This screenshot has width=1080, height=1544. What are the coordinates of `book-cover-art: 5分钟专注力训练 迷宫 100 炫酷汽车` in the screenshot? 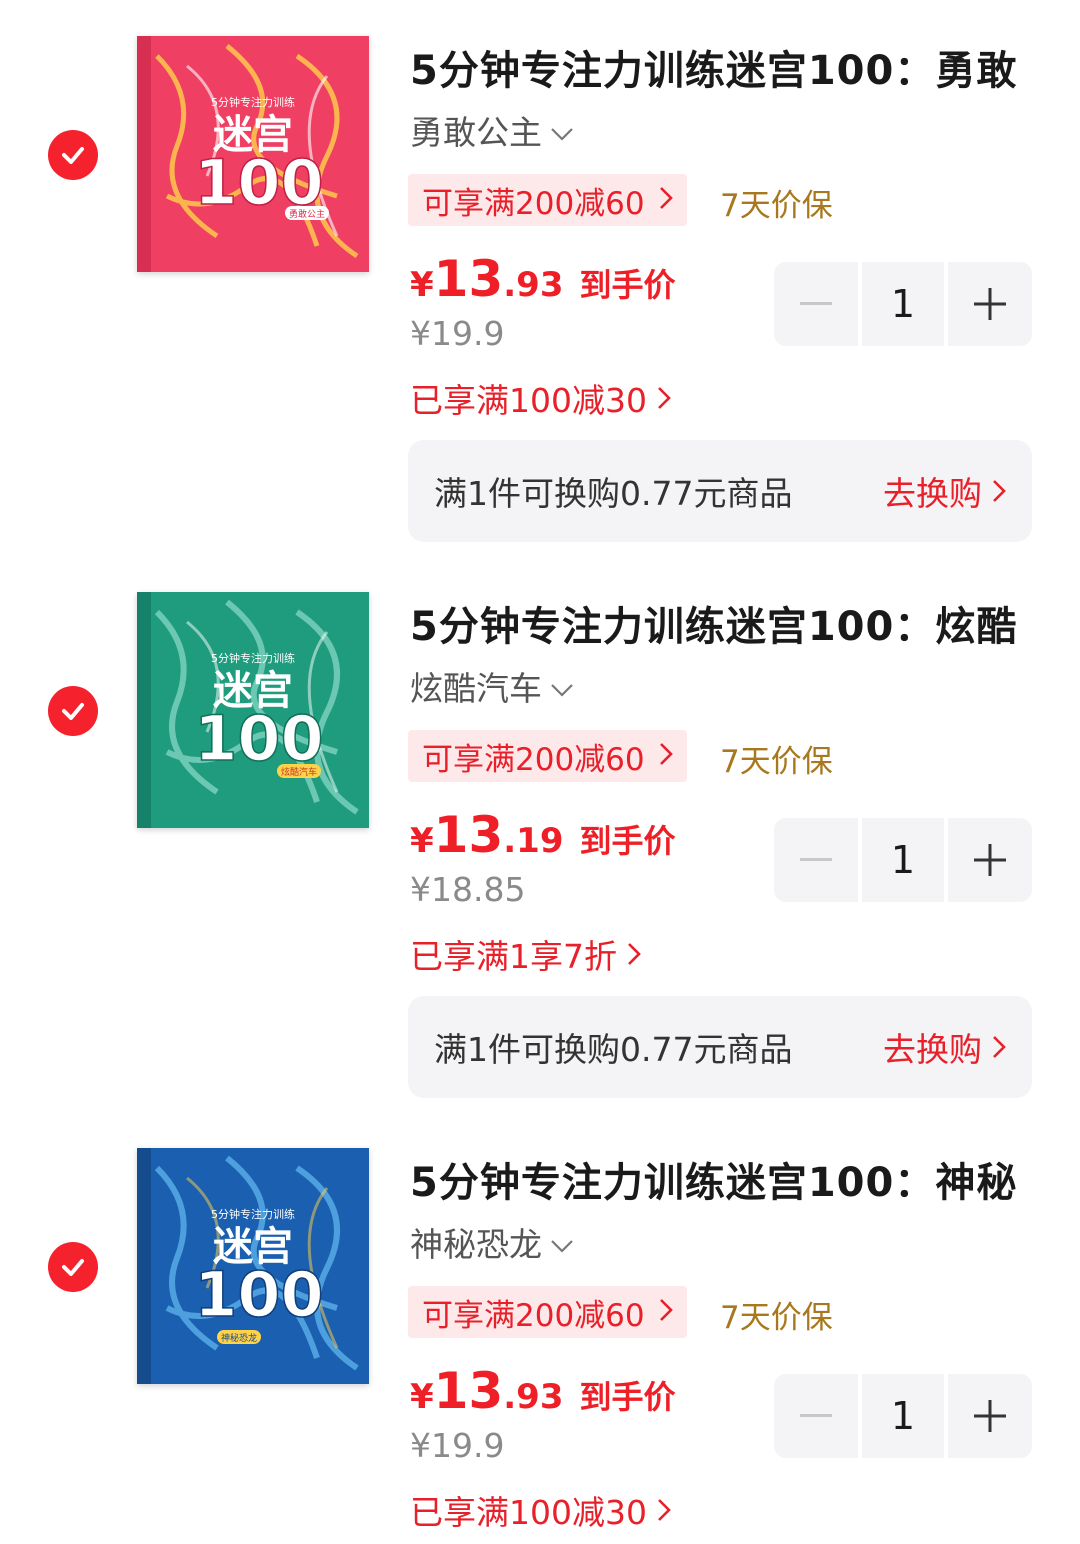 It's located at (253, 710).